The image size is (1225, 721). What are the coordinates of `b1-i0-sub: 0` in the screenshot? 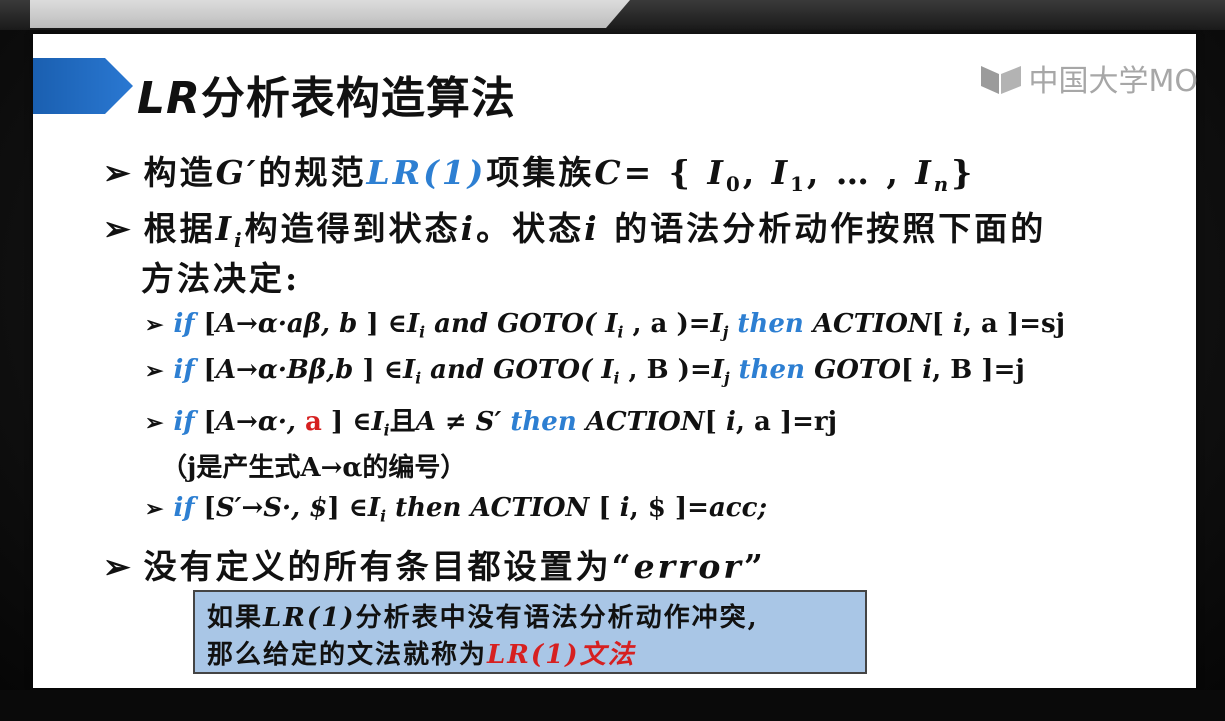 It's located at (734, 183).